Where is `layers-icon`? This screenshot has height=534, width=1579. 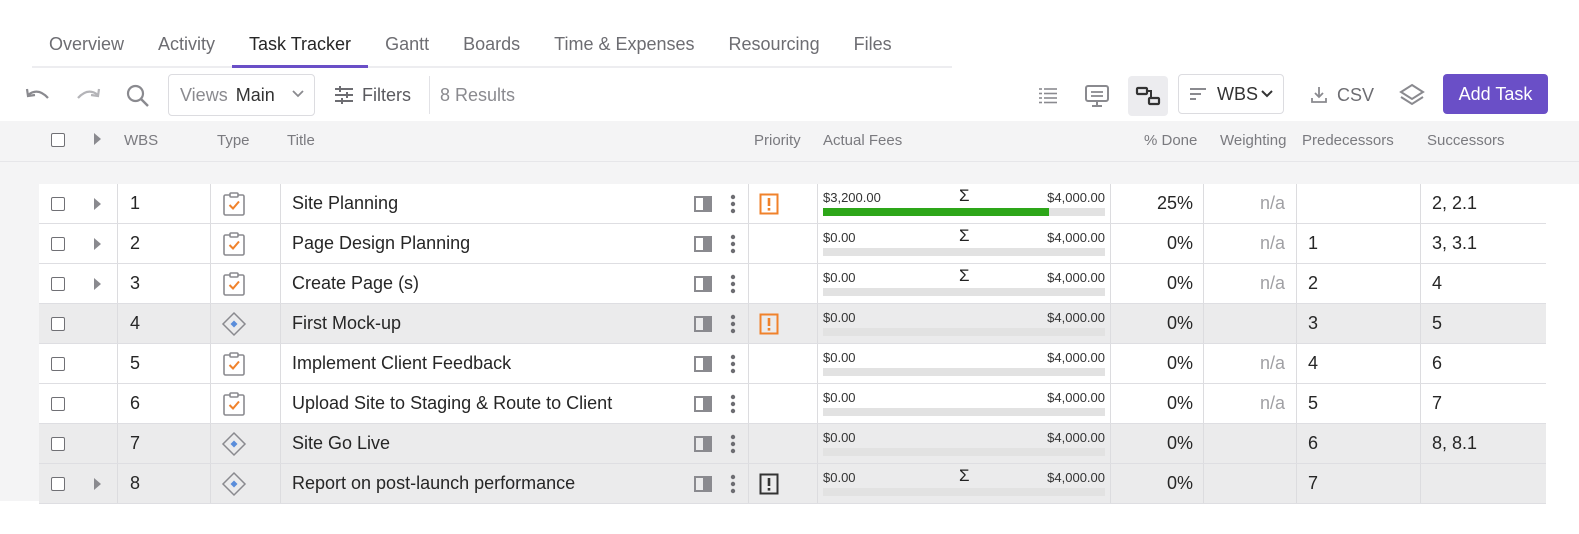
layers-icon is located at coordinates (1412, 96).